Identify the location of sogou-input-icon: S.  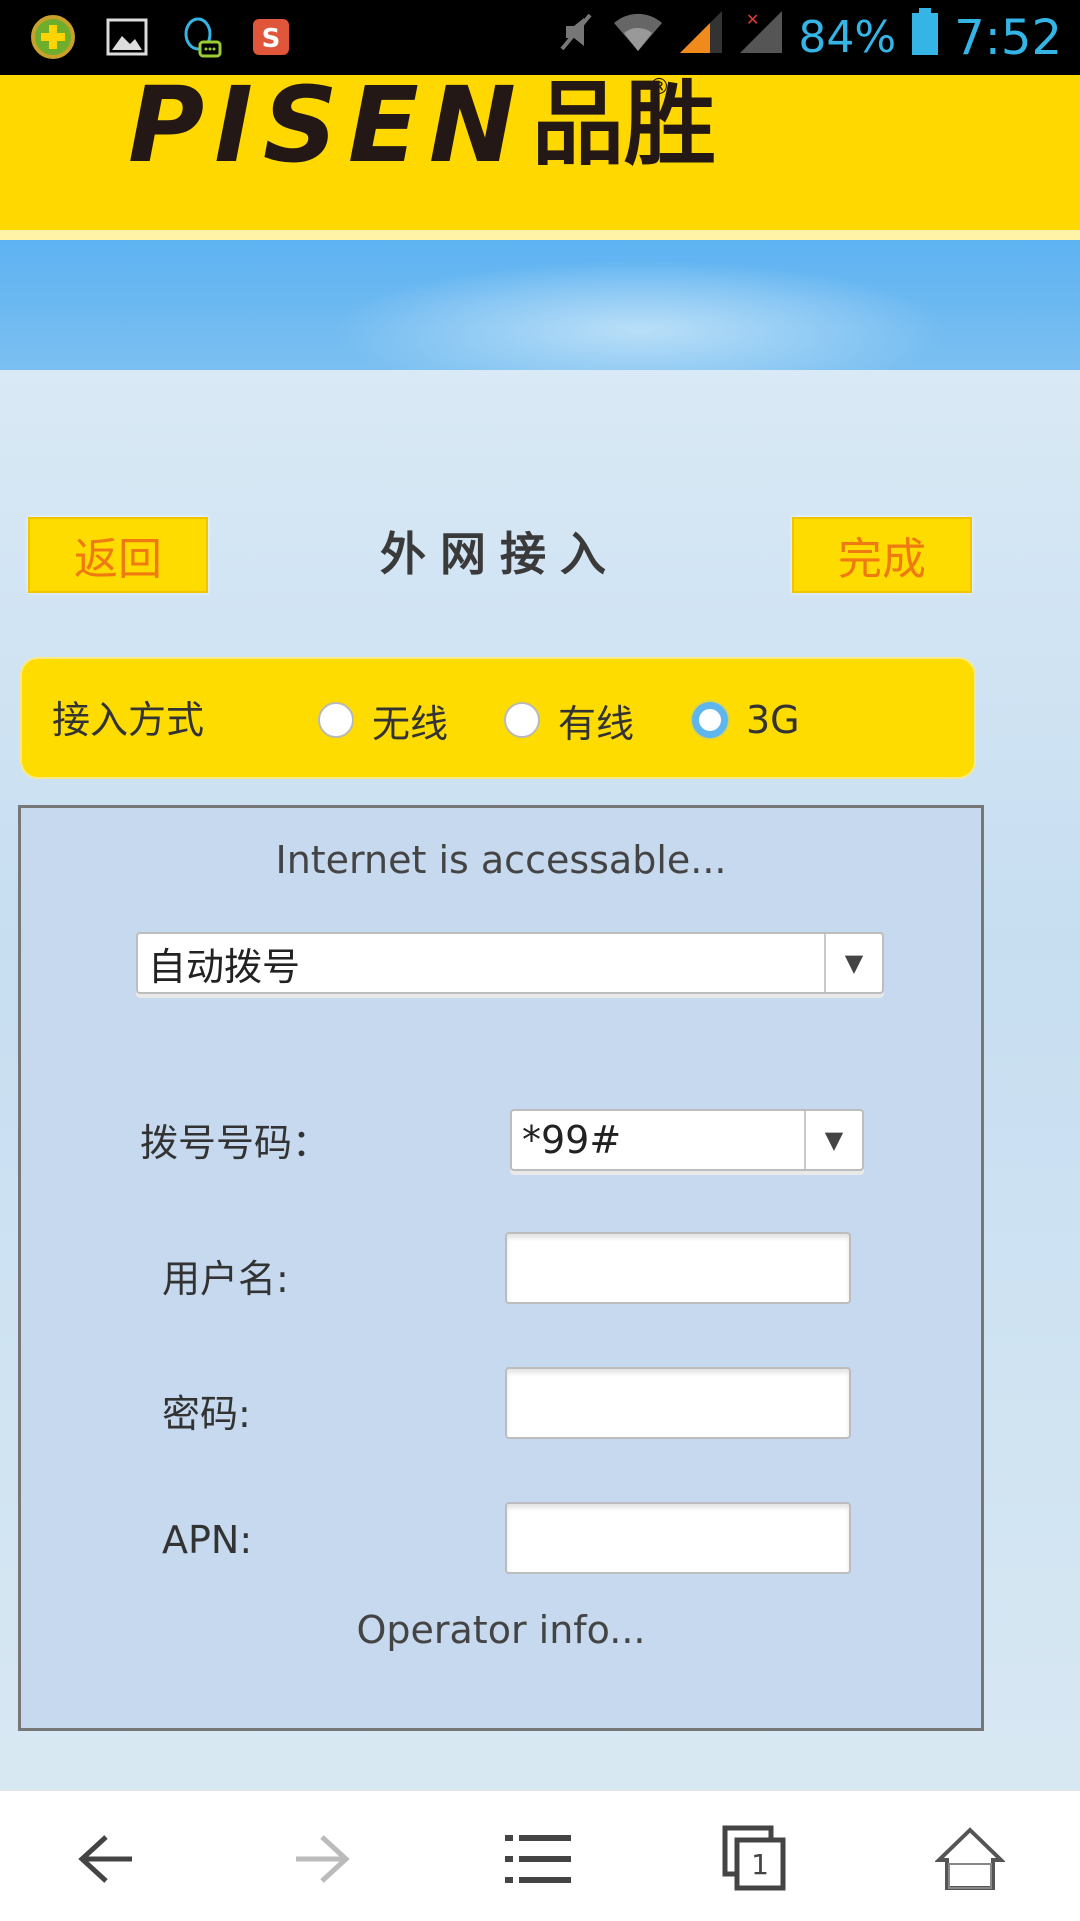
(271, 37).